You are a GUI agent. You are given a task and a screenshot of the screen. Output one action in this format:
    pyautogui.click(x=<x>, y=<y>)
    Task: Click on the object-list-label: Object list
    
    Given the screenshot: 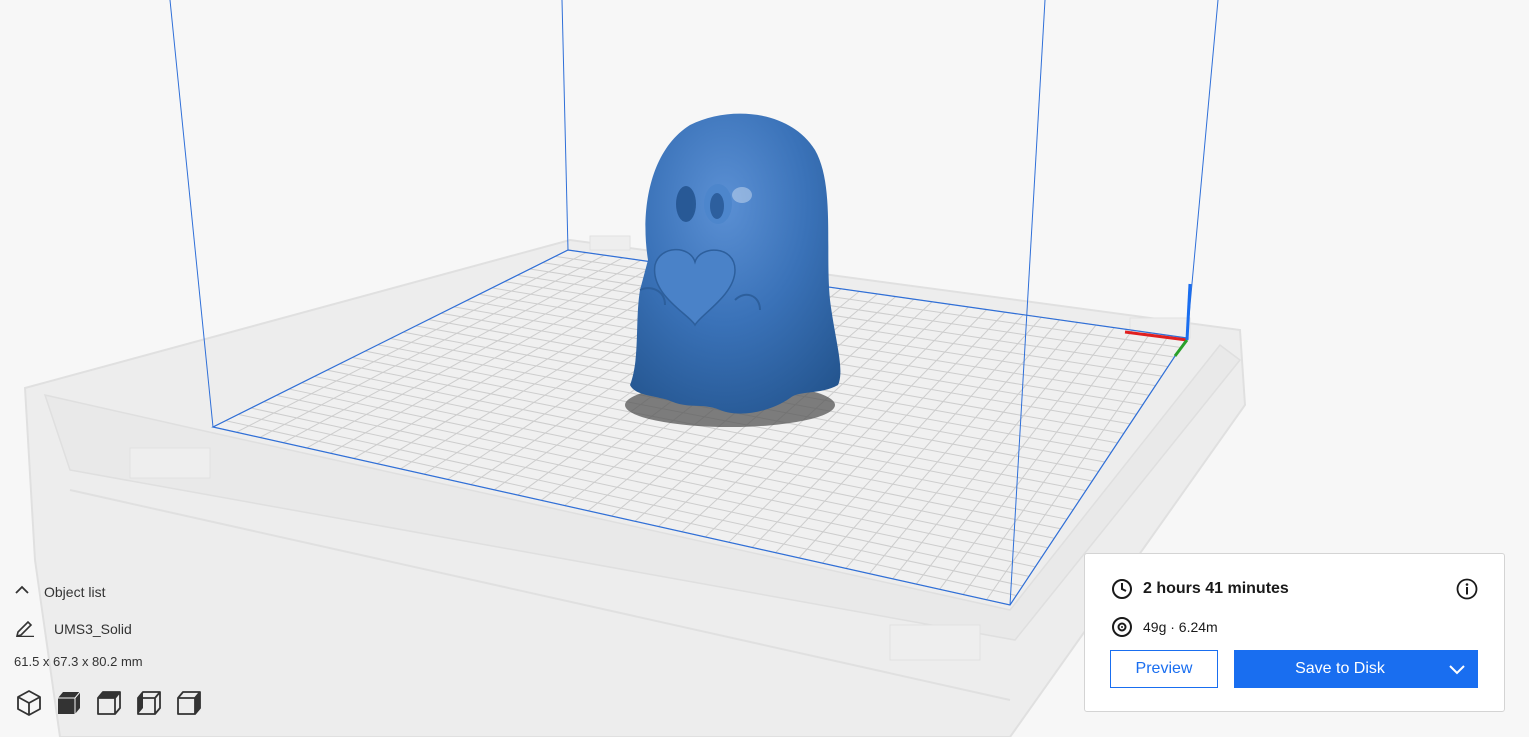 What is the action you would take?
    pyautogui.click(x=75, y=592)
    